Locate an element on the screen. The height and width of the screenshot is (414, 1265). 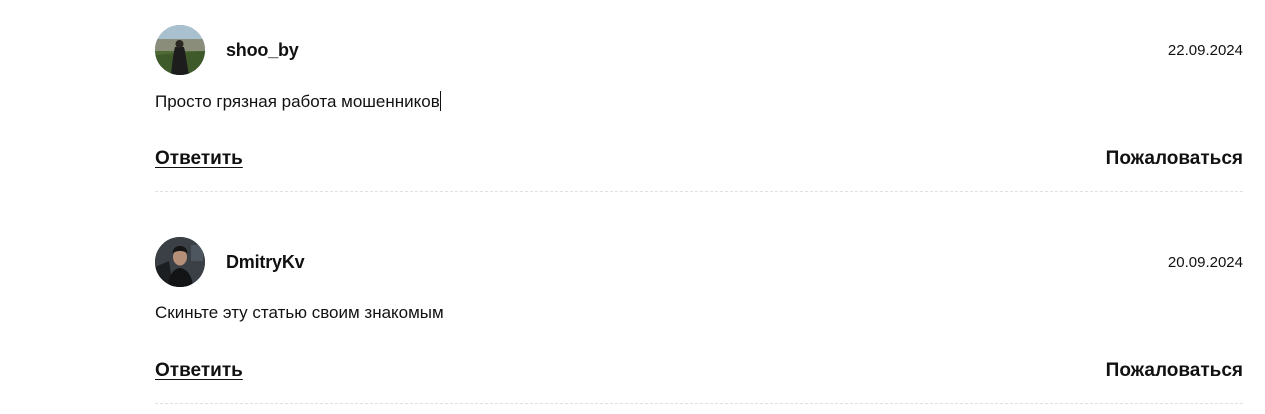
comment-text: Скиньте эту статью своим знакомым is located at coordinates (299, 312).